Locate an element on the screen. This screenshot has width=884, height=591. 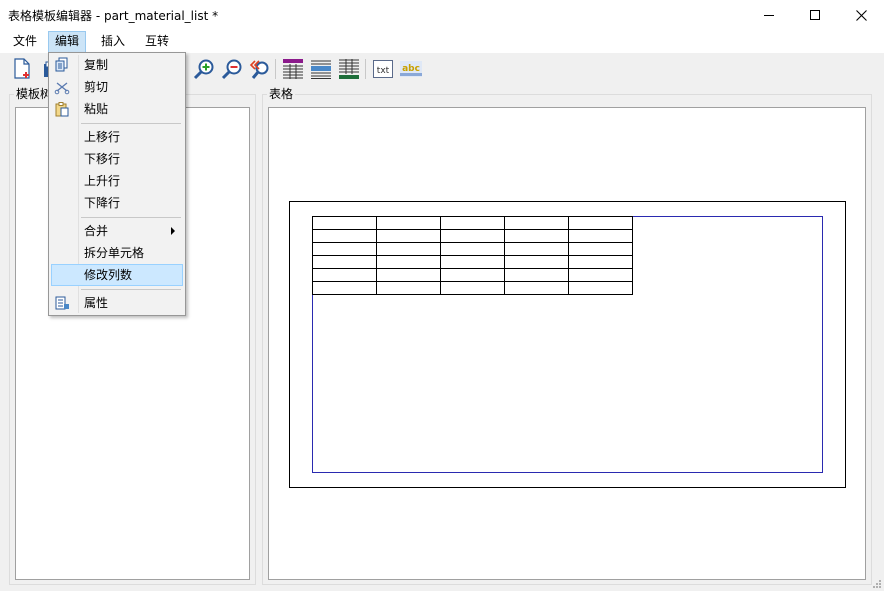
zoom-out-icon is located at coordinates (231, 69).